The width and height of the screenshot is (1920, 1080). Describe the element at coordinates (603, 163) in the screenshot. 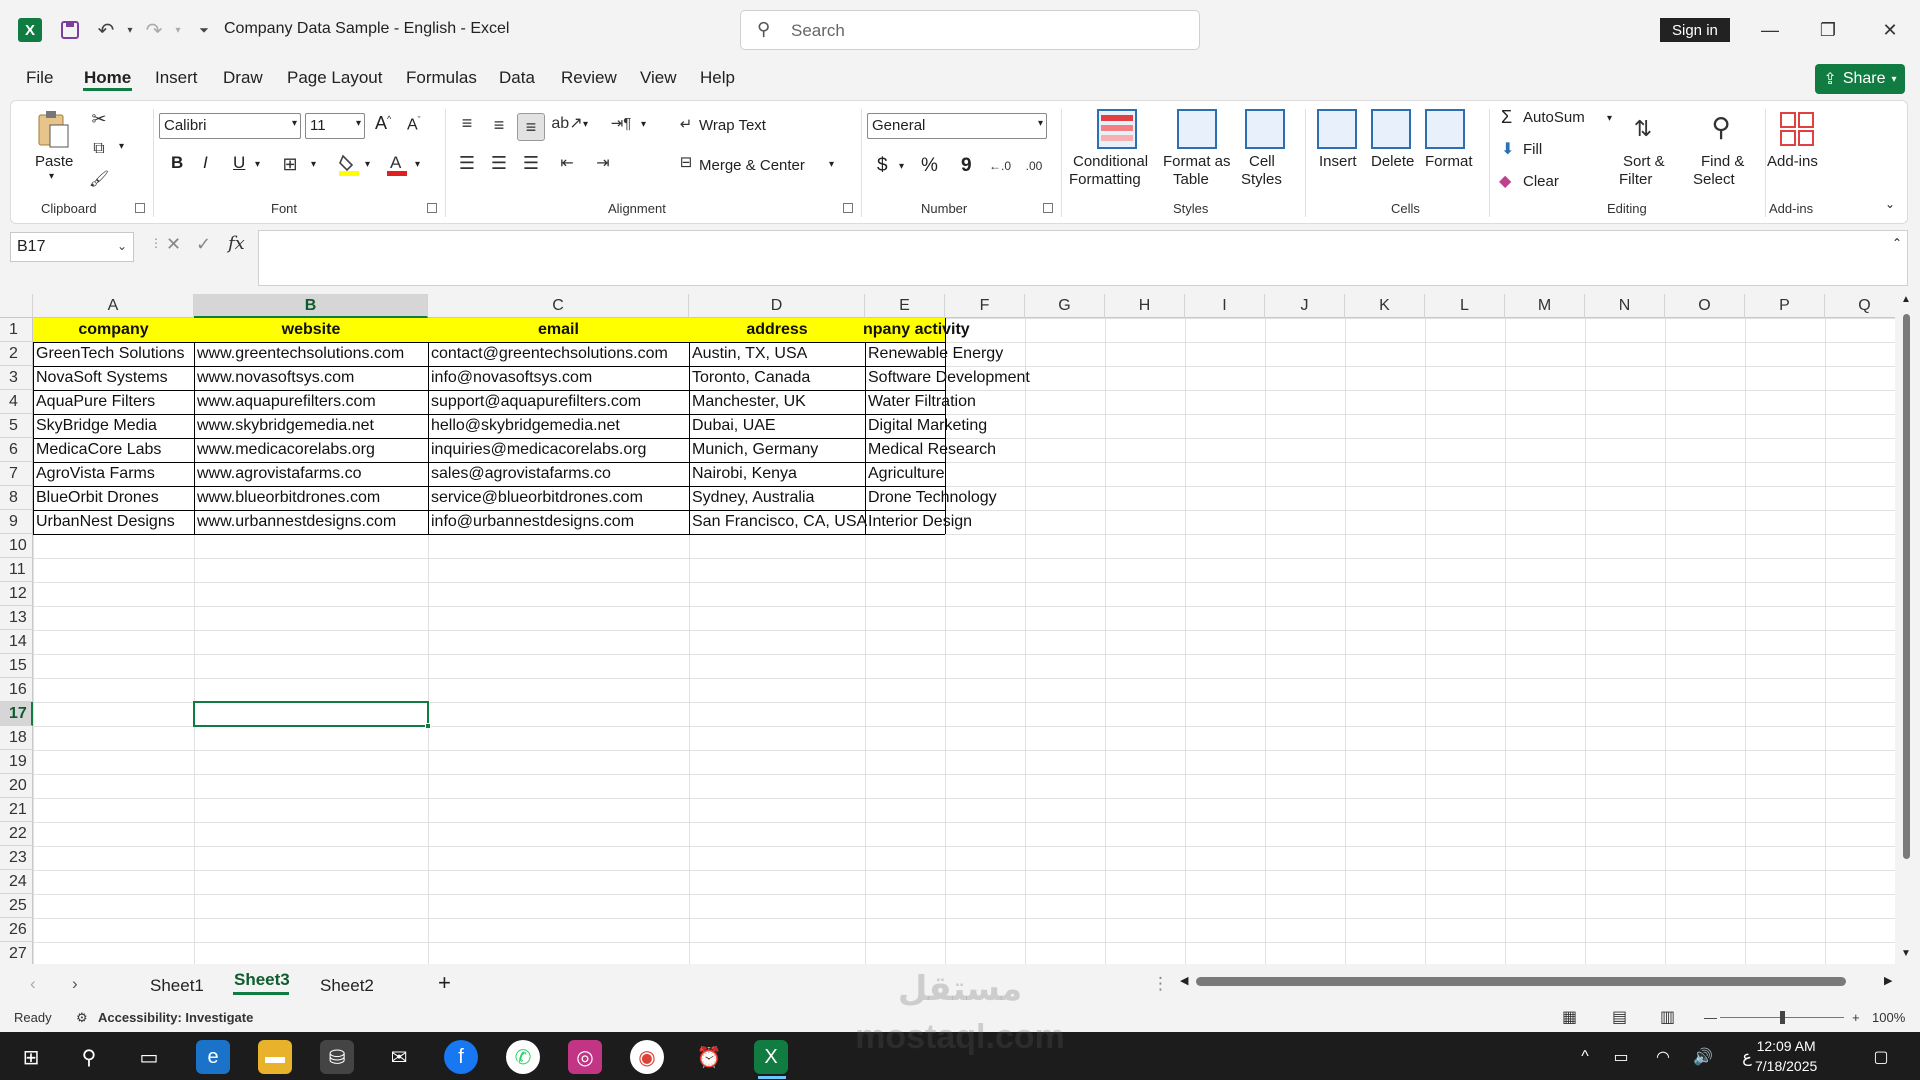

I see `increase-indent-icon: ⇥` at that location.